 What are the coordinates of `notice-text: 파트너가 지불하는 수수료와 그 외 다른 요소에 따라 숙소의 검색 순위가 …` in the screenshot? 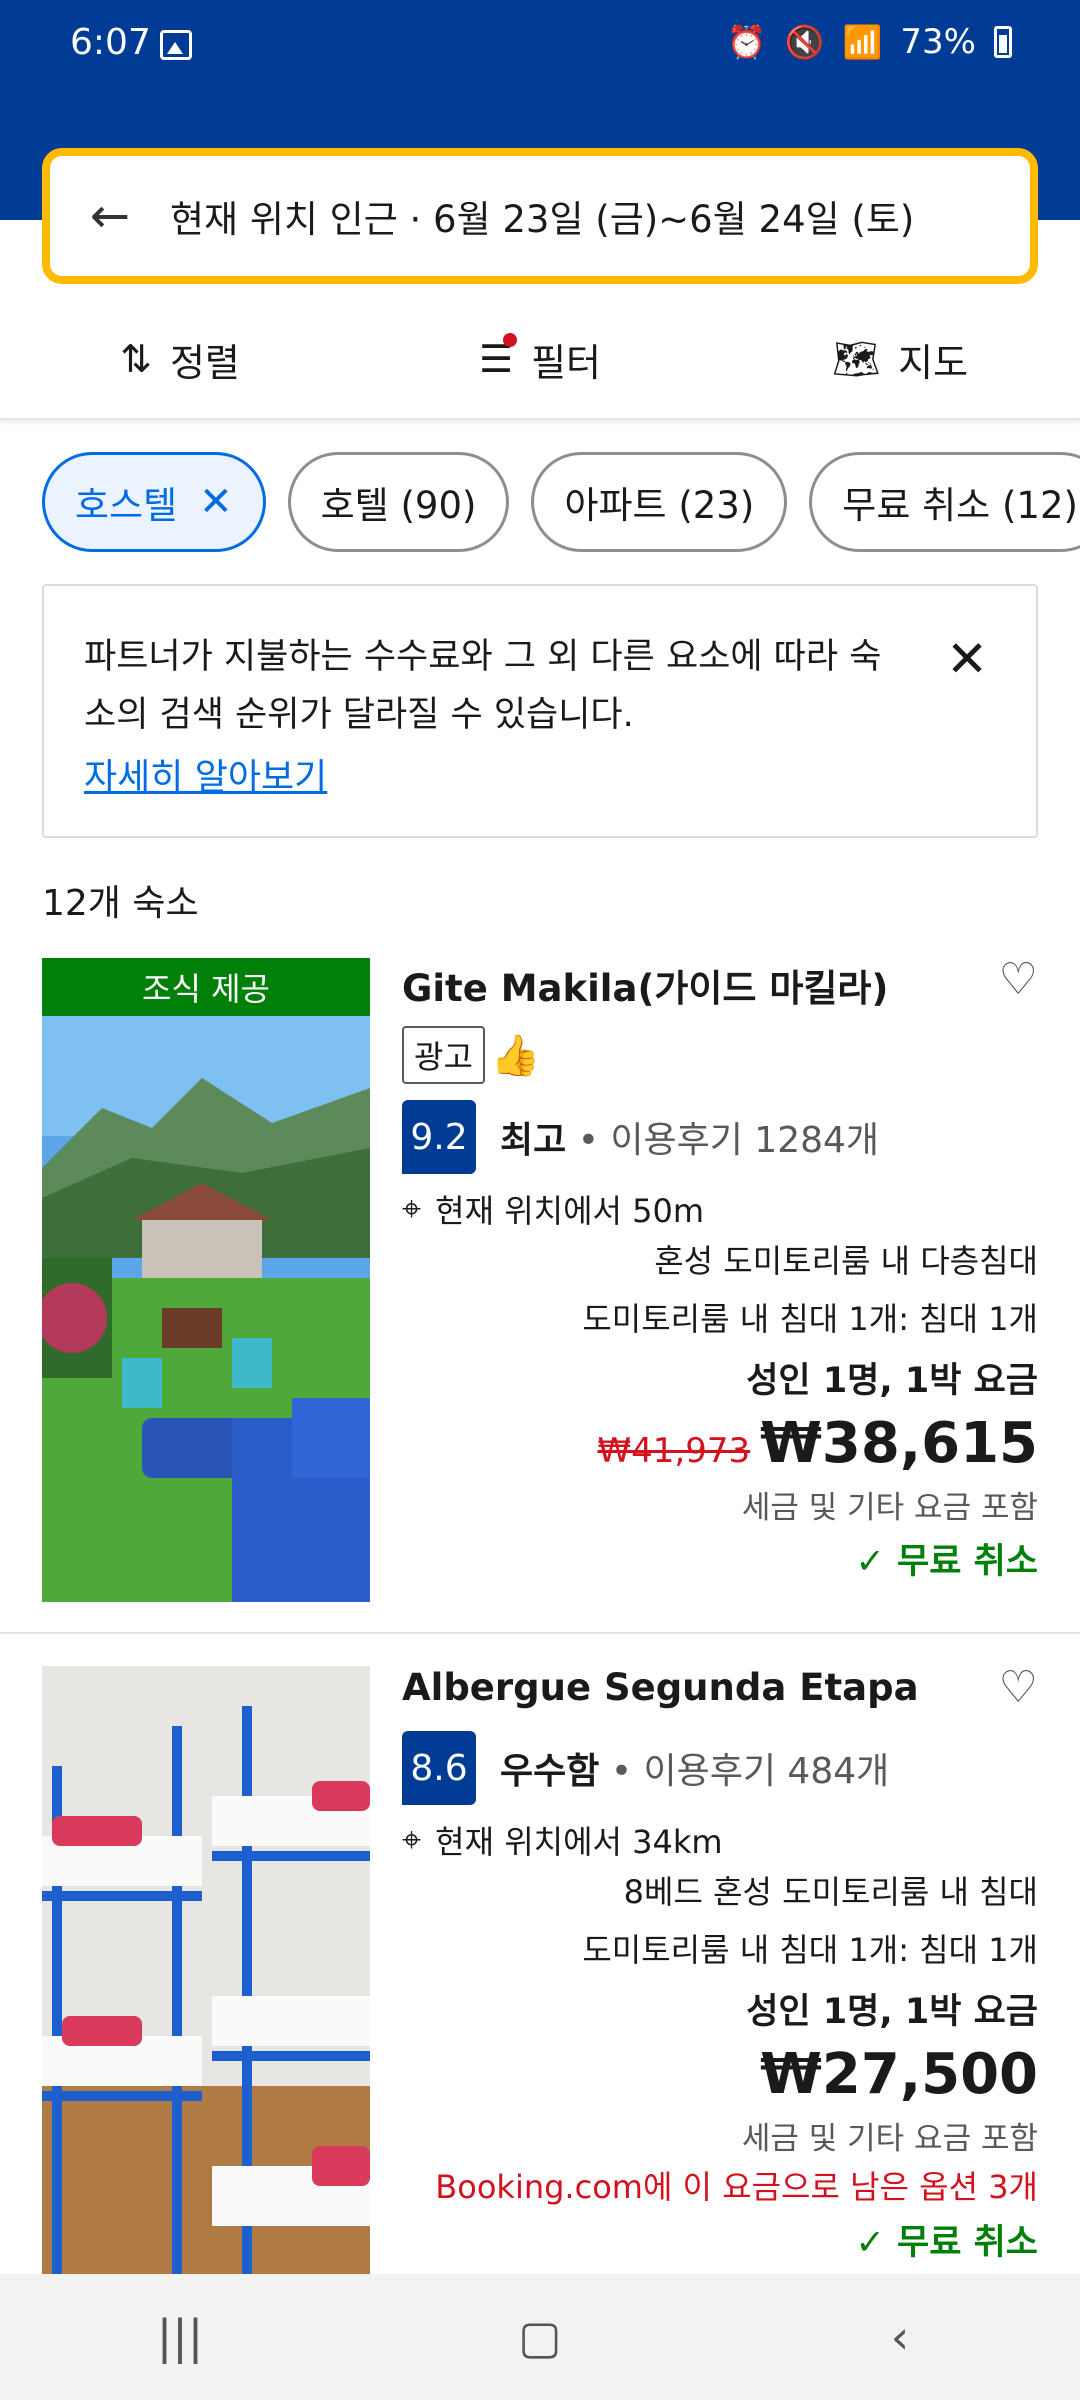 It's located at (483, 686).